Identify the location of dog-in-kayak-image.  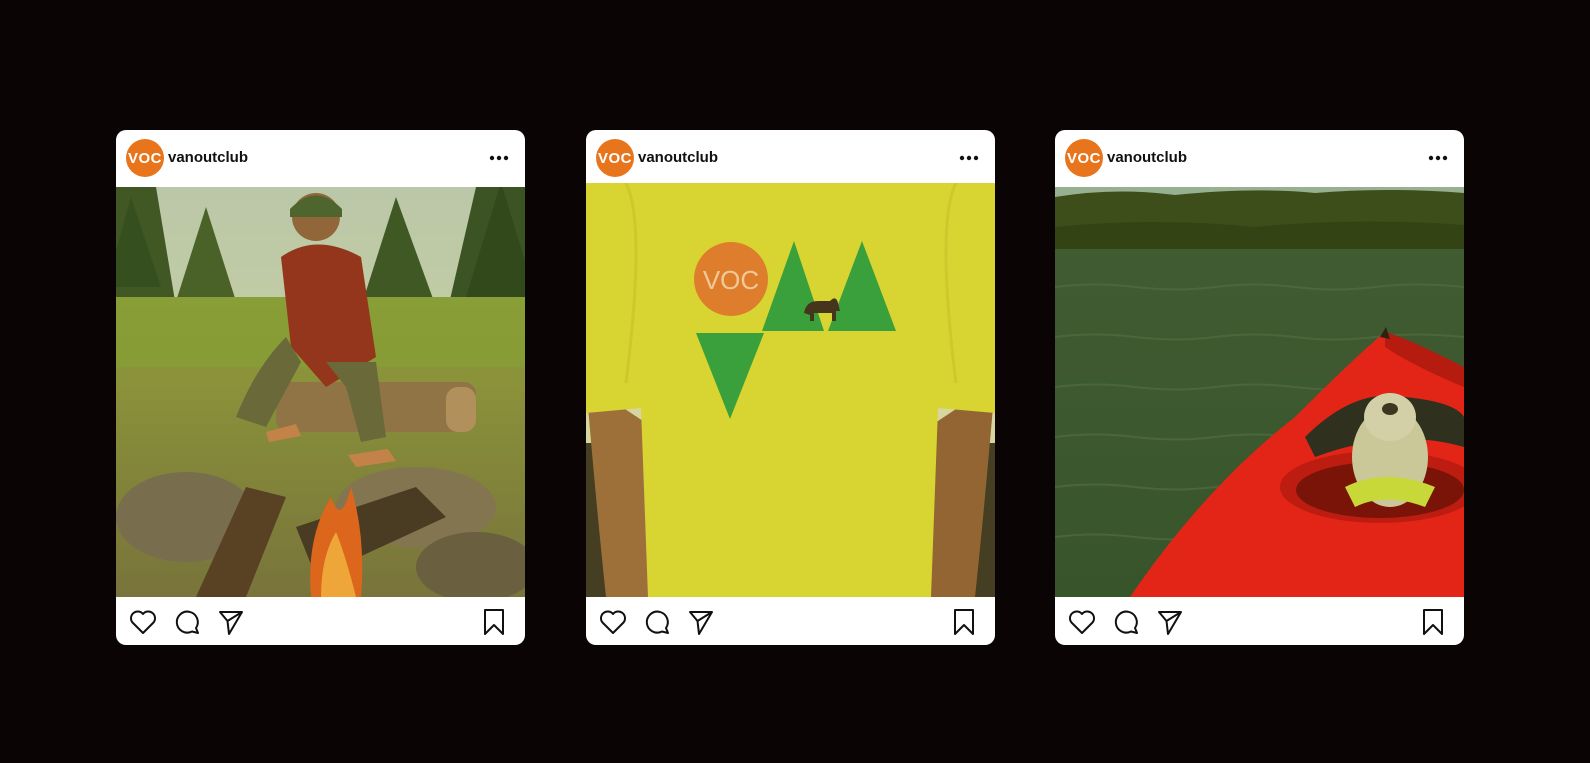
(1259, 392).